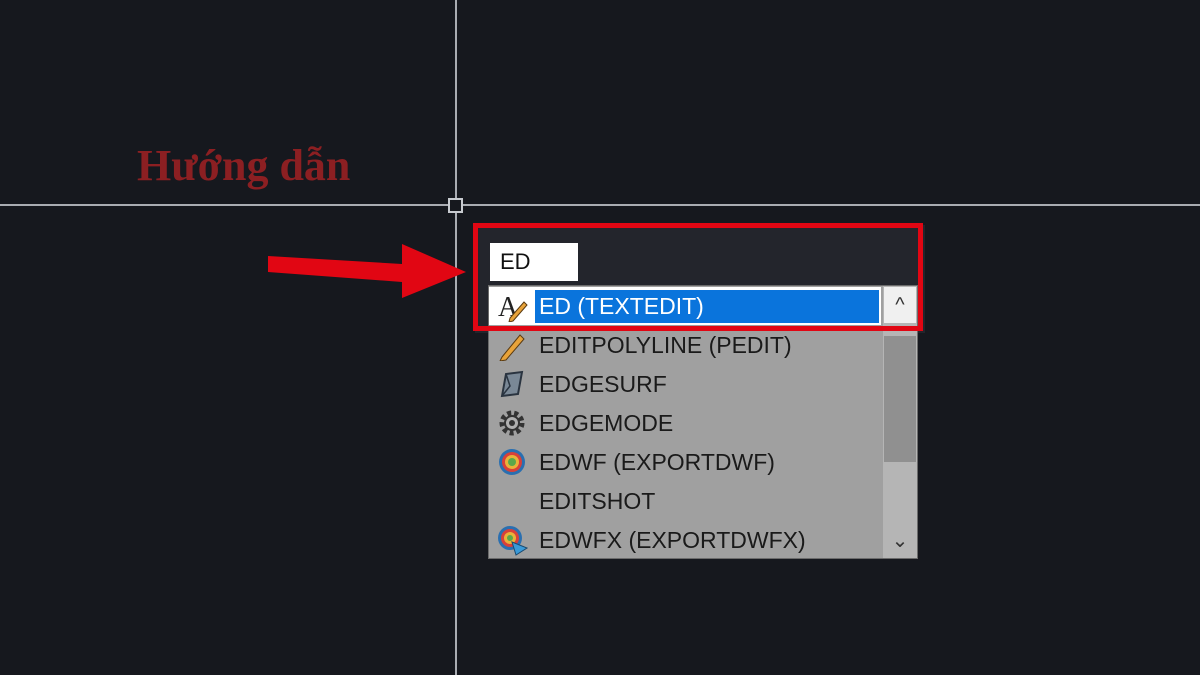  Describe the element at coordinates (685, 384) in the screenshot. I see `autocomplete-item-edgesurf: EDGESURF` at that location.